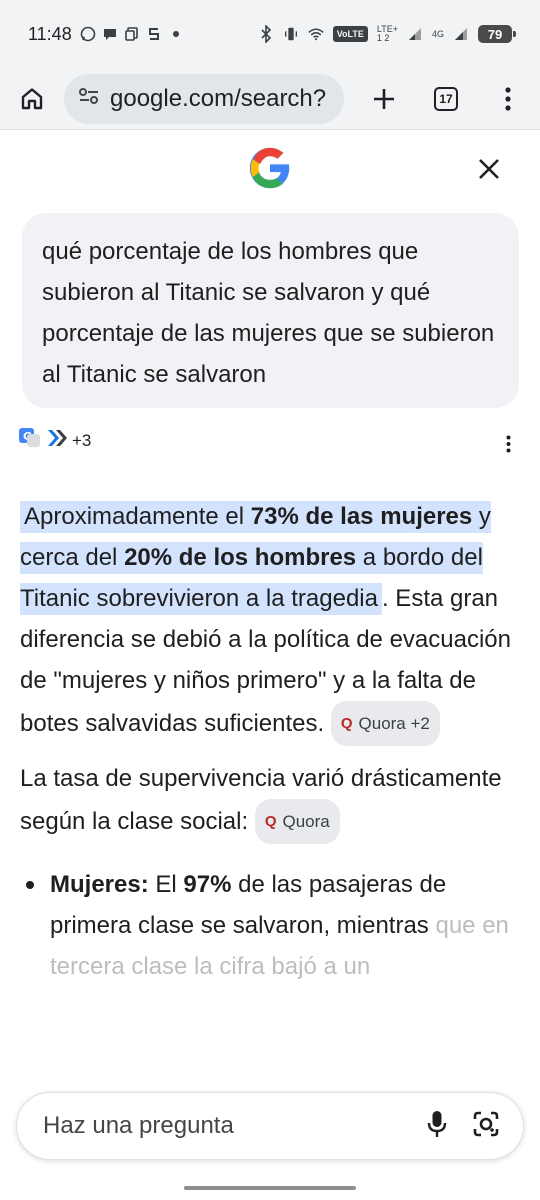 The height and width of the screenshot is (1200, 540). I want to click on home-button, so click(32, 99).